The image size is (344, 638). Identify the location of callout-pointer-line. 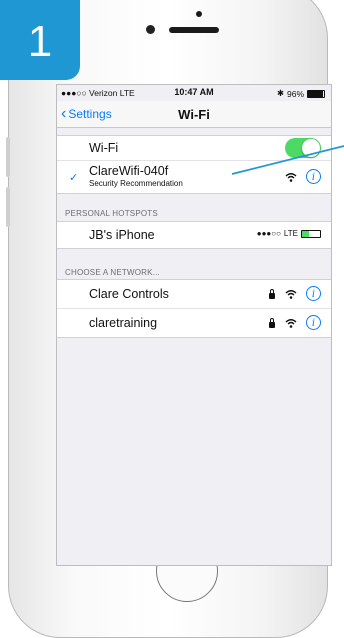
(287, 160).